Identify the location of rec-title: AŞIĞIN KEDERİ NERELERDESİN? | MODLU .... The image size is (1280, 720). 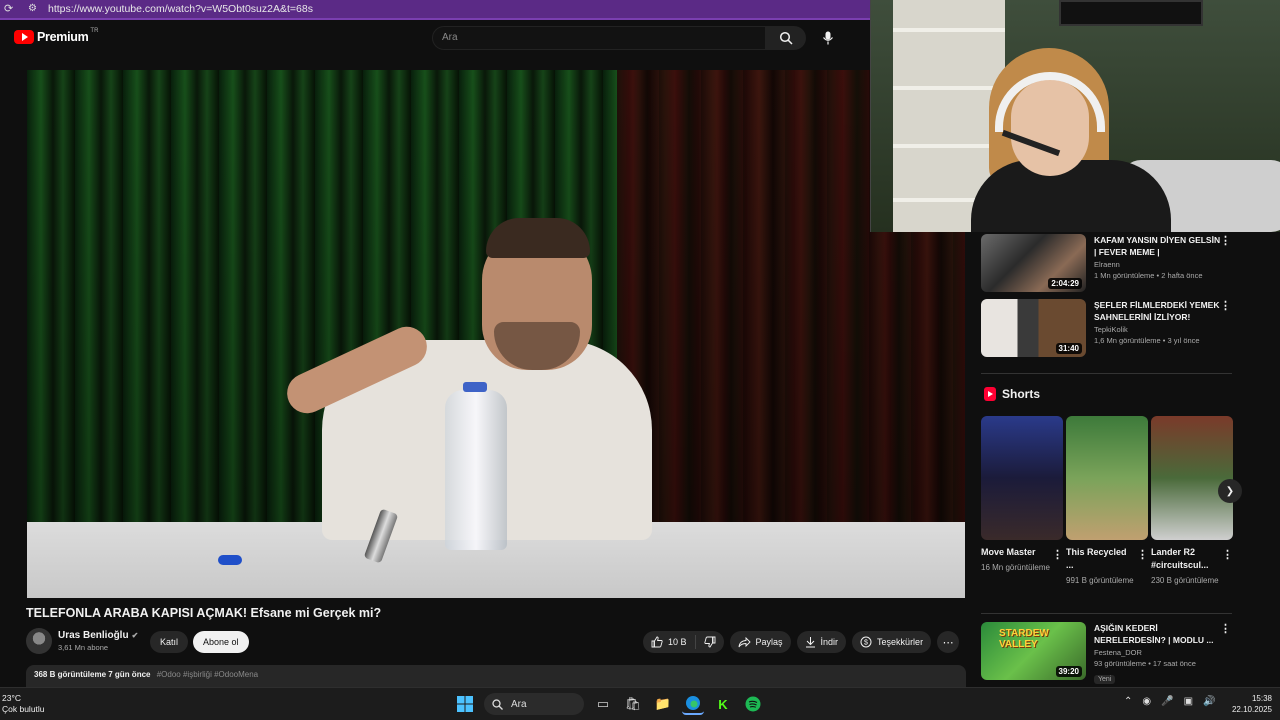
(1158, 634).